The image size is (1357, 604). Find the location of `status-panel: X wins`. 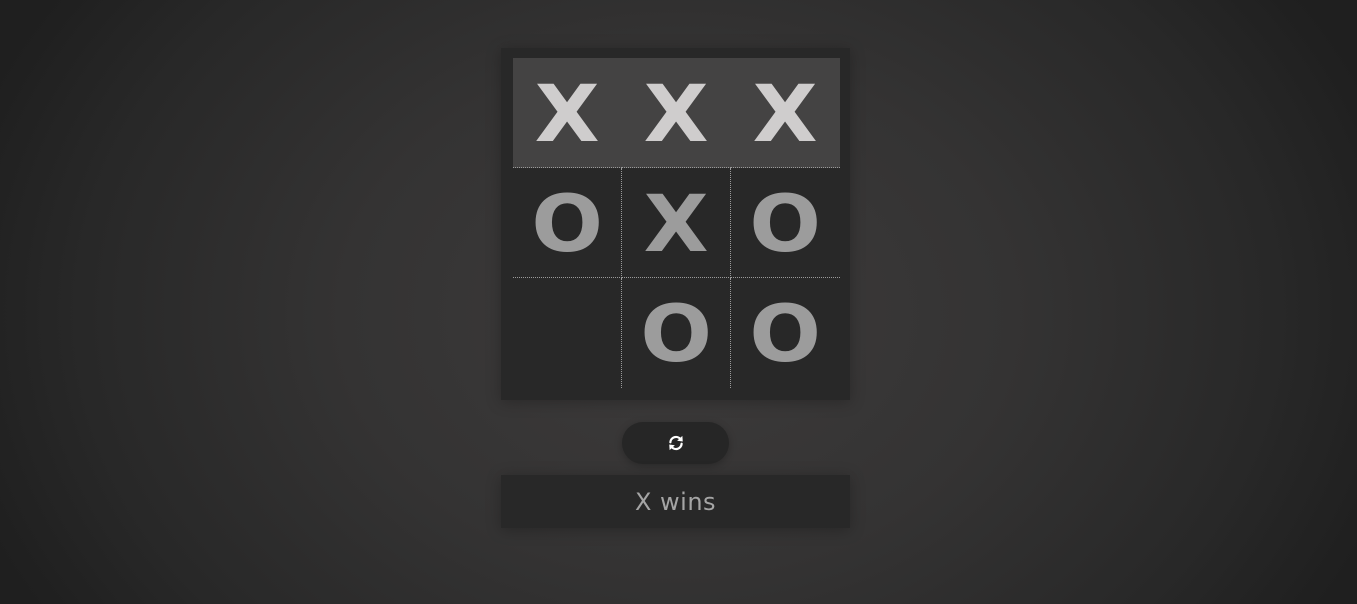

status-panel: X wins is located at coordinates (675, 501).